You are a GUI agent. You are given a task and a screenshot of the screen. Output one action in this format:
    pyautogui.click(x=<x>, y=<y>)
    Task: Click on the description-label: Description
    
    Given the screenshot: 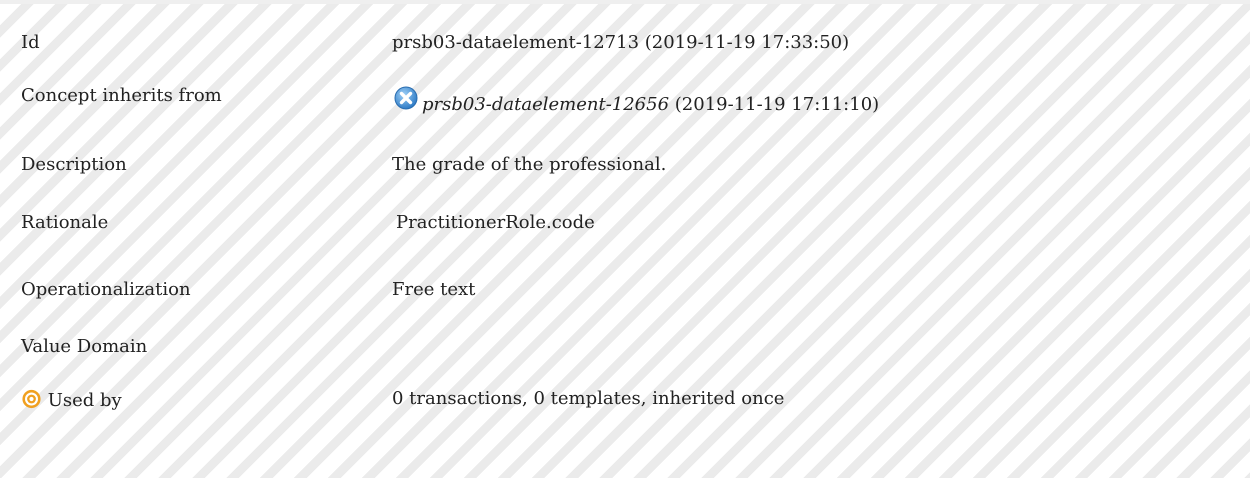 What is the action you would take?
    pyautogui.click(x=74, y=164)
    